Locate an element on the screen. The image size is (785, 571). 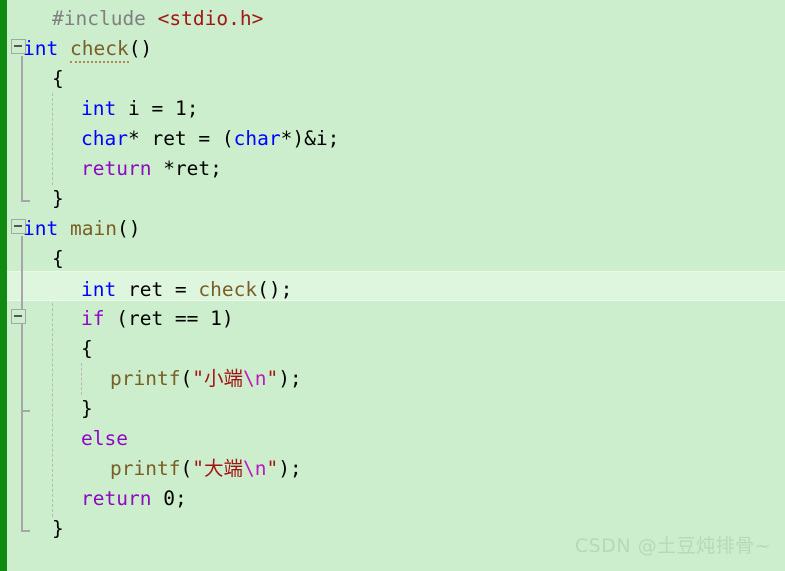
code-line: printf("大端\n"); is located at coordinates (392, 466).